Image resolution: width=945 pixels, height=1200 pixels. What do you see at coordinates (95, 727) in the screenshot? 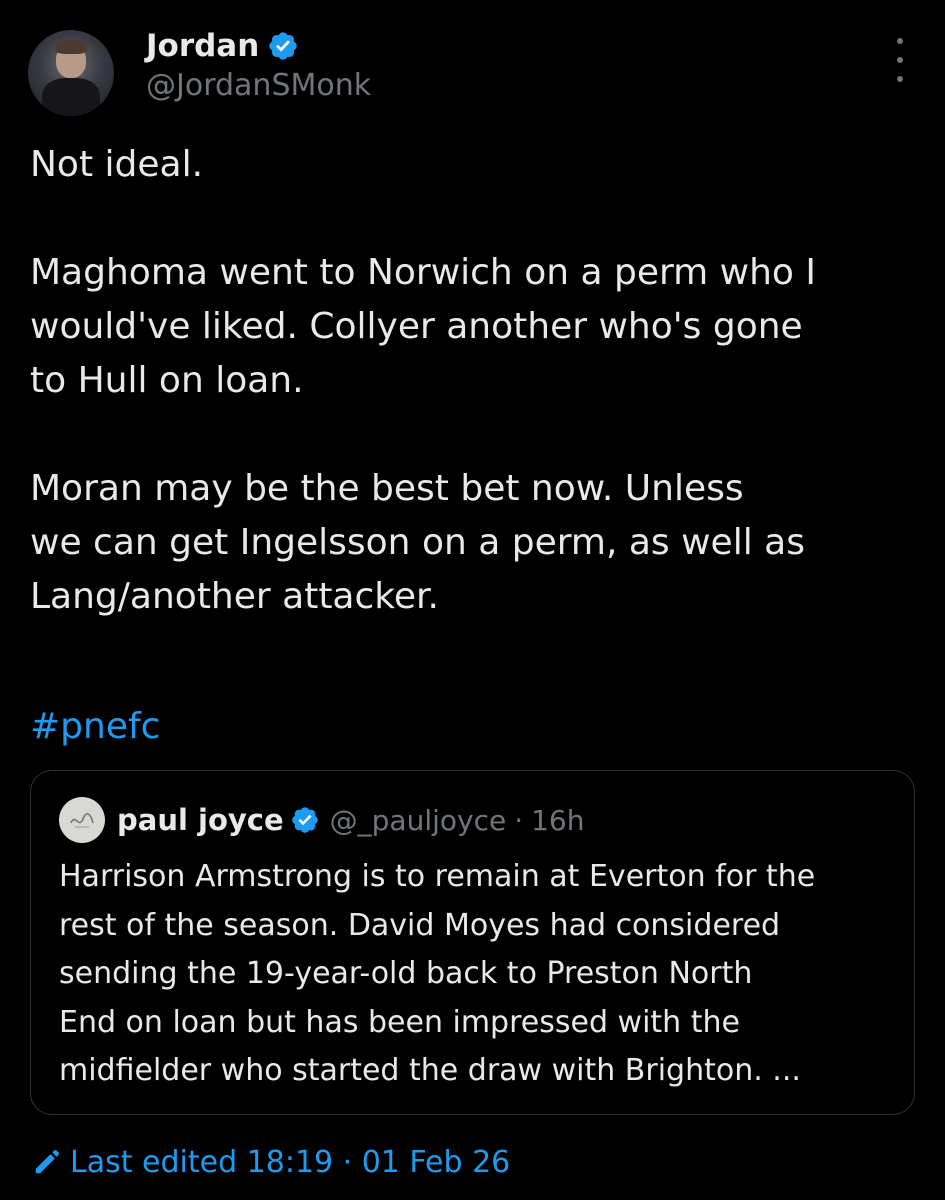
I see `hashtag-link: #pnefc` at bounding box center [95, 727].